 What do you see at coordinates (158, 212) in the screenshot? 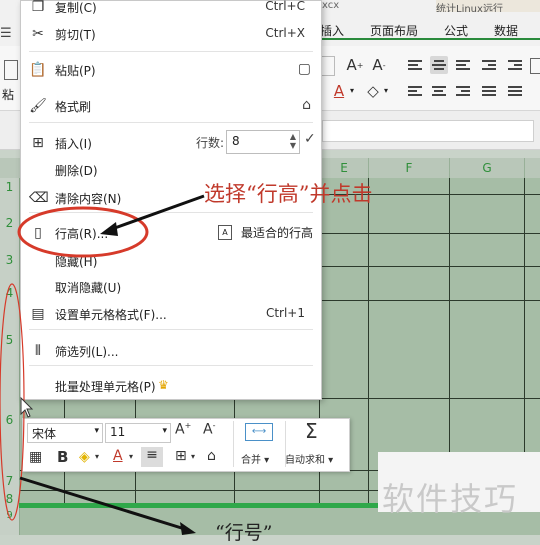
I see `pointer-arrow-line` at bounding box center [158, 212].